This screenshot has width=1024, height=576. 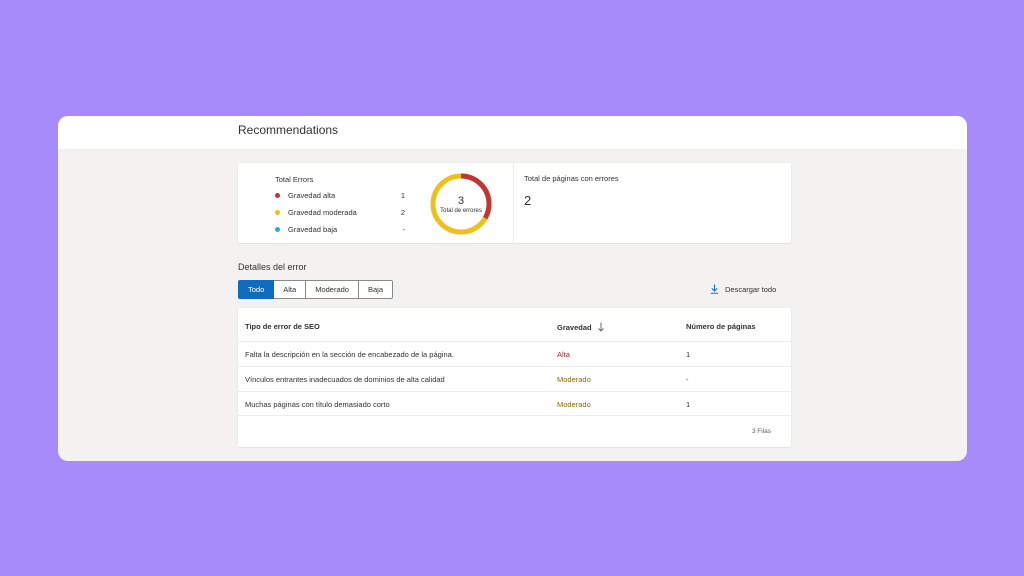 What do you see at coordinates (404, 229) in the screenshot?
I see `legend-value: -` at bounding box center [404, 229].